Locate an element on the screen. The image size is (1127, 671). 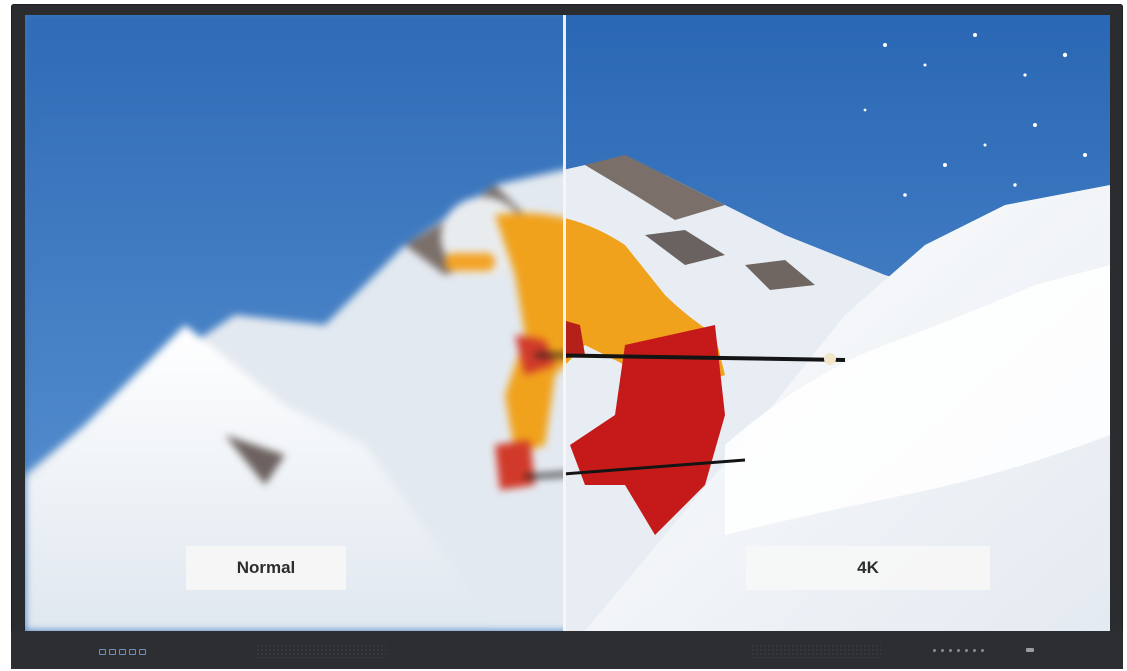
uhd-label: 4K is located at coordinates (868, 568).